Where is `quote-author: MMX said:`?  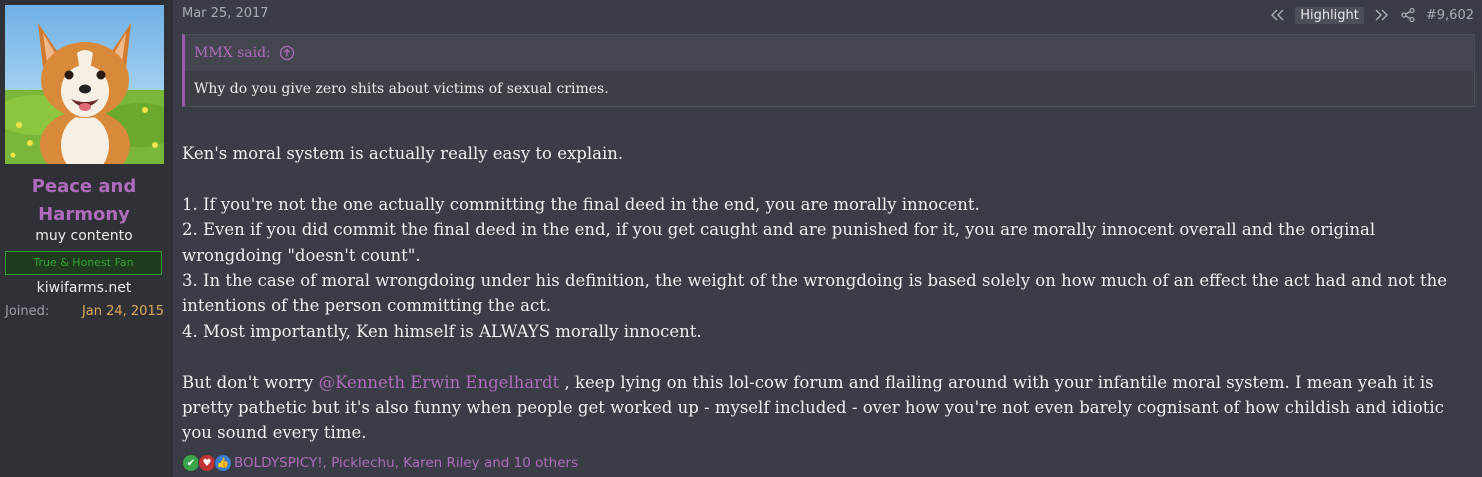
quote-author: MMX said: is located at coordinates (232, 53).